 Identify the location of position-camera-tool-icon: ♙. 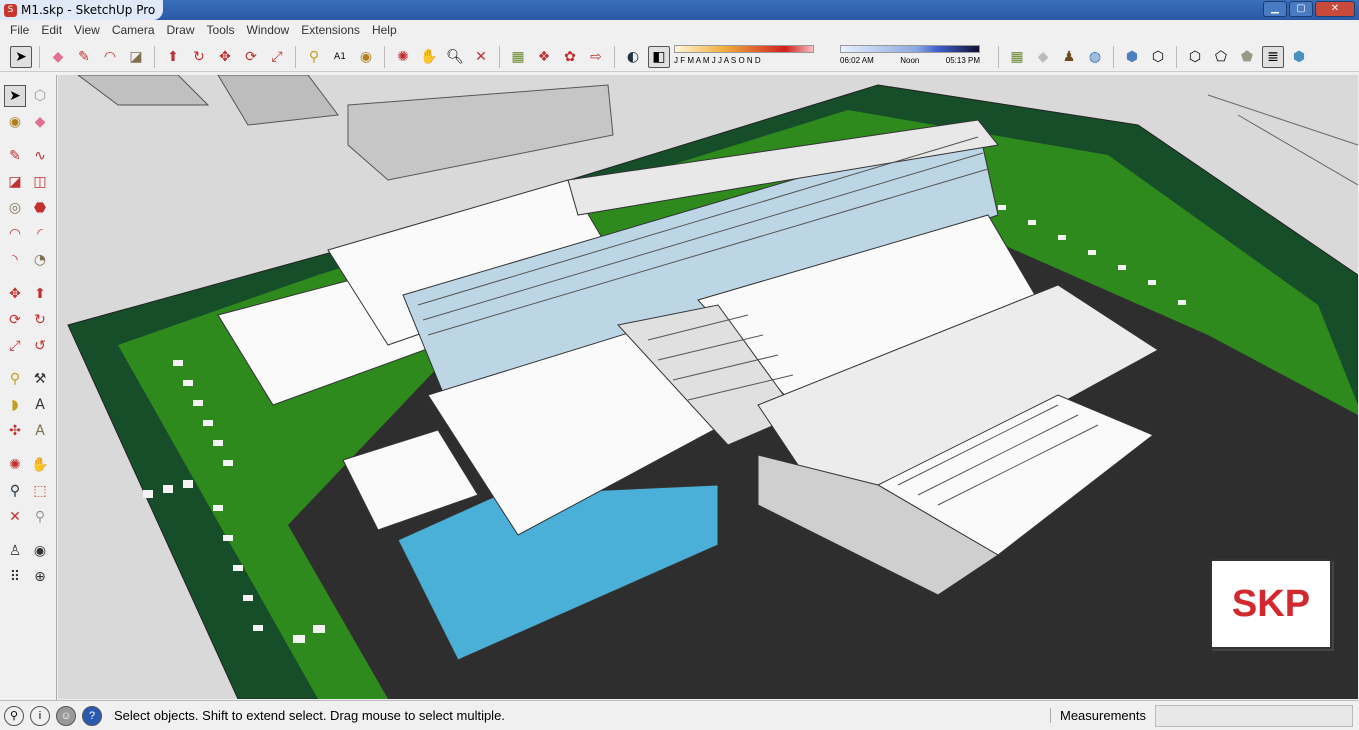
(15, 551).